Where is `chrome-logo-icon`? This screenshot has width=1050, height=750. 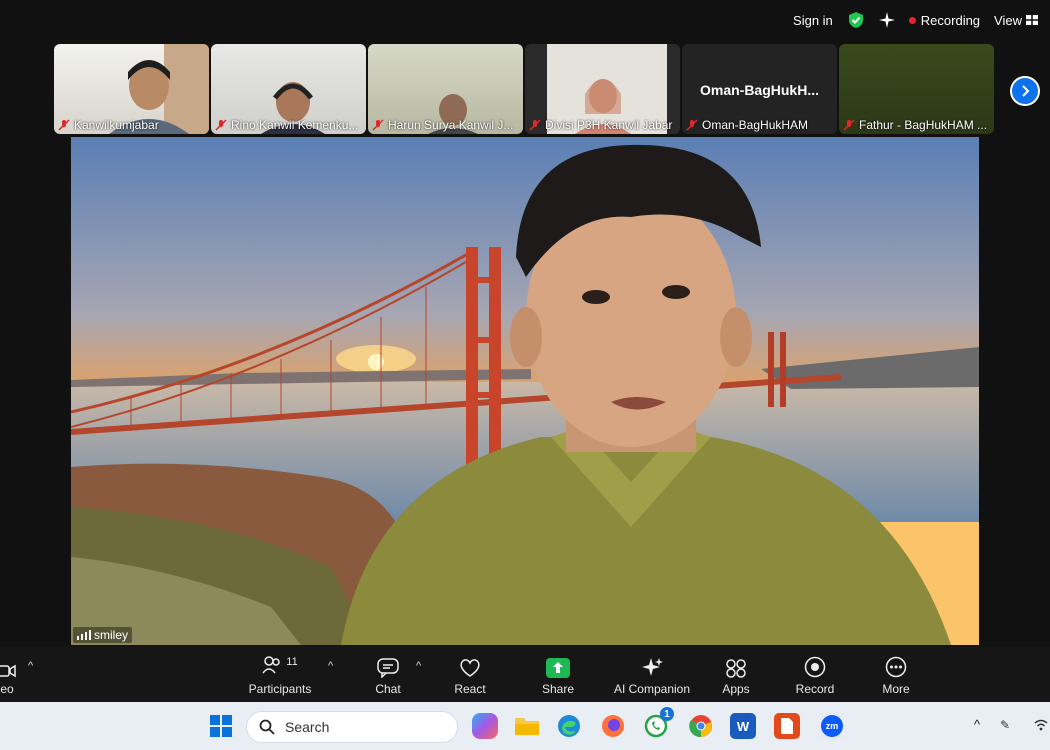 chrome-logo-icon is located at coordinates (700, 726).